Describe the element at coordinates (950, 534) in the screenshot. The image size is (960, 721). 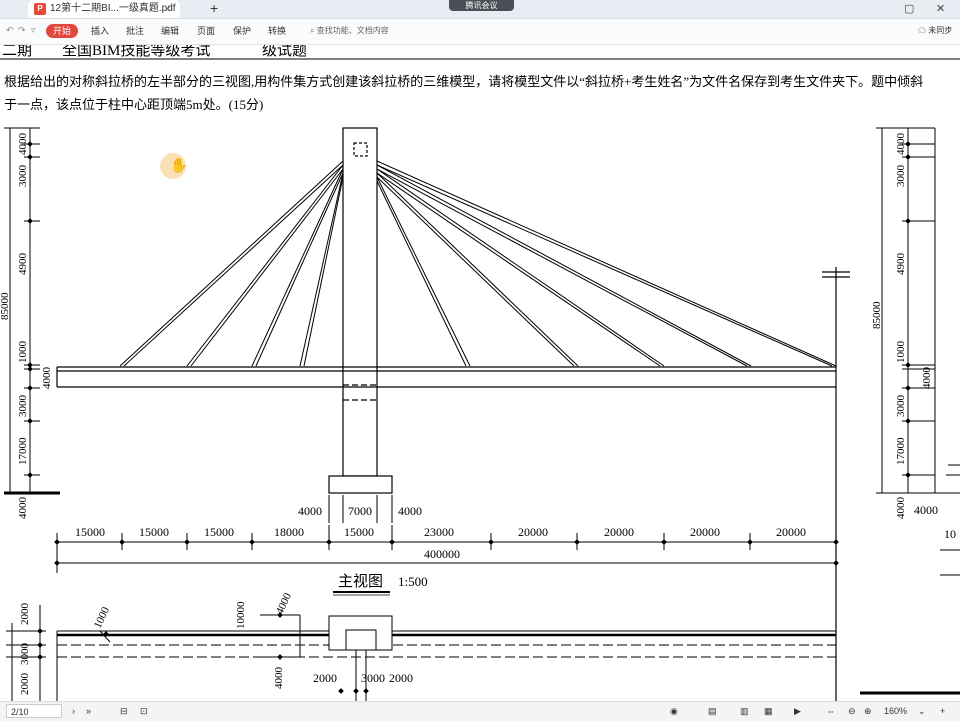
I see `right-base-dim-2: 10` at that location.